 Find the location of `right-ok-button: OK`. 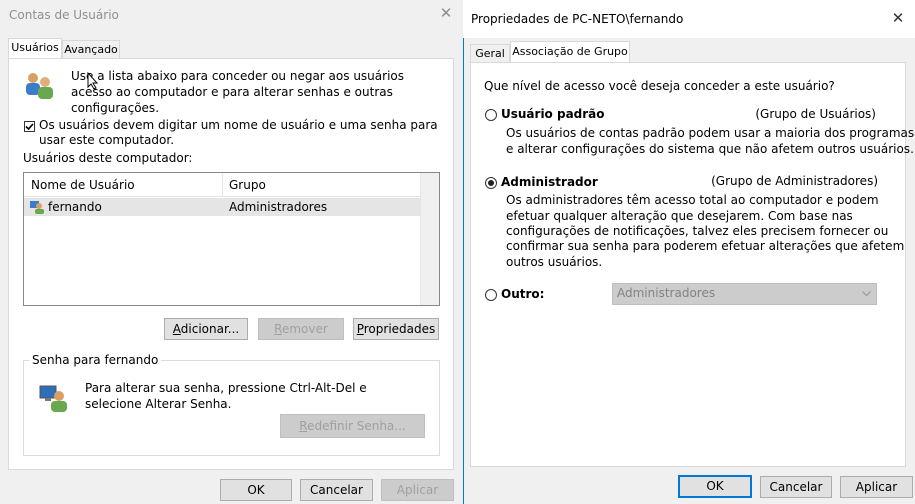

right-ok-button: OK is located at coordinates (715, 486).